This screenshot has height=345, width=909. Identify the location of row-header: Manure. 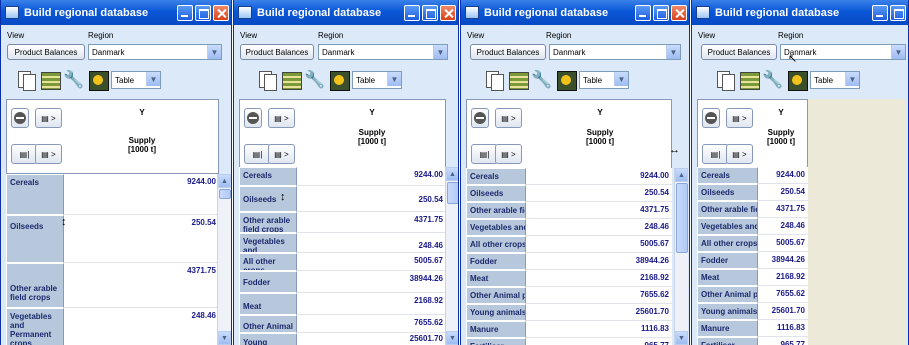
(727, 328).